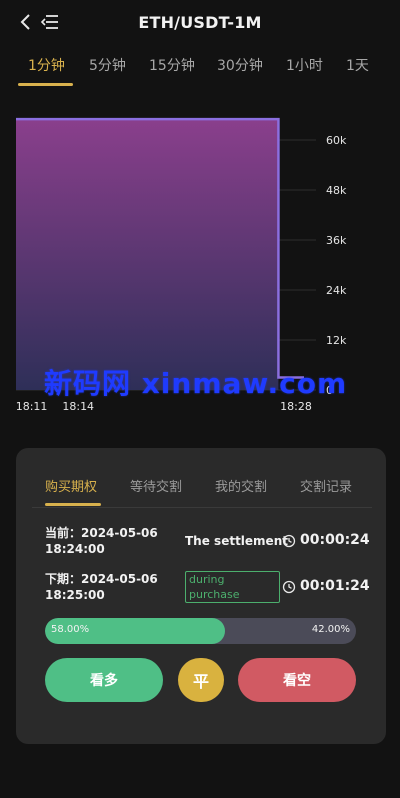  Describe the element at coordinates (207, 579) in the screenshot. I see `next-status-line1: during` at that location.